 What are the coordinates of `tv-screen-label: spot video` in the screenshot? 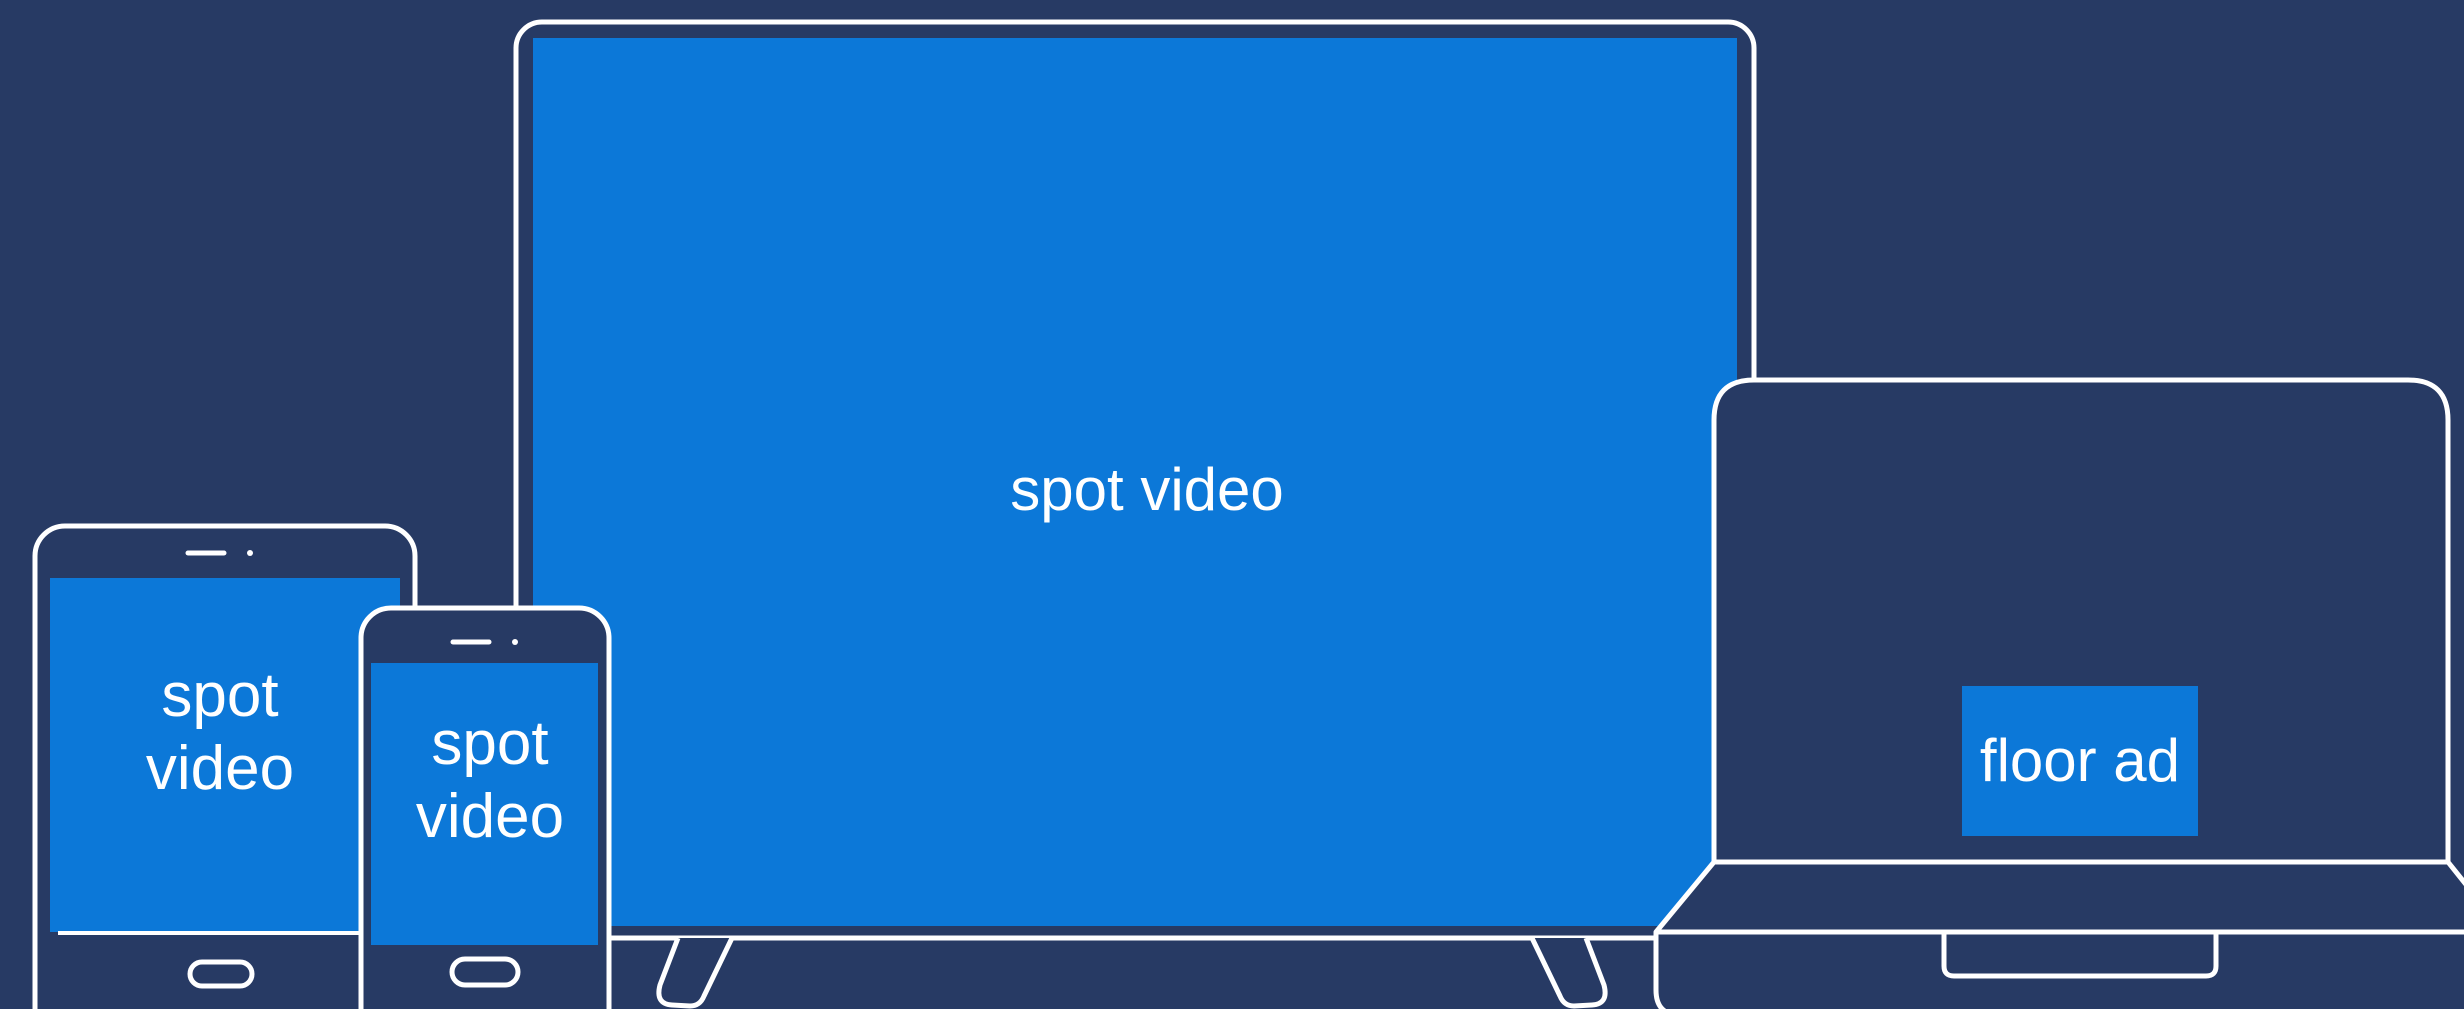 It's located at (1147, 490).